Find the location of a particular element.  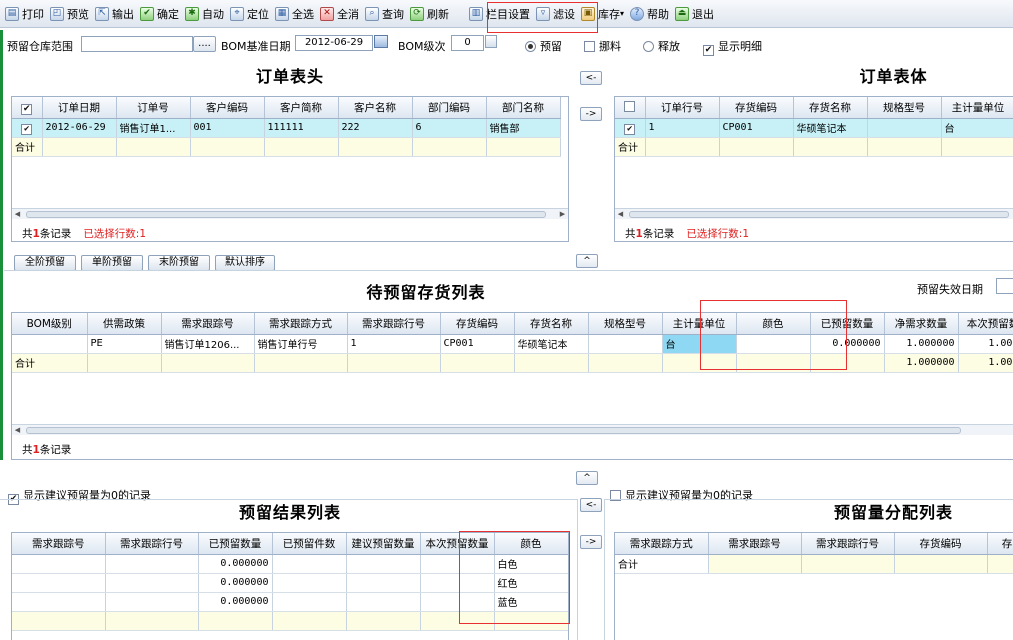

order-header-hscroll: ◀ ▶ is located at coordinates (290, 213).